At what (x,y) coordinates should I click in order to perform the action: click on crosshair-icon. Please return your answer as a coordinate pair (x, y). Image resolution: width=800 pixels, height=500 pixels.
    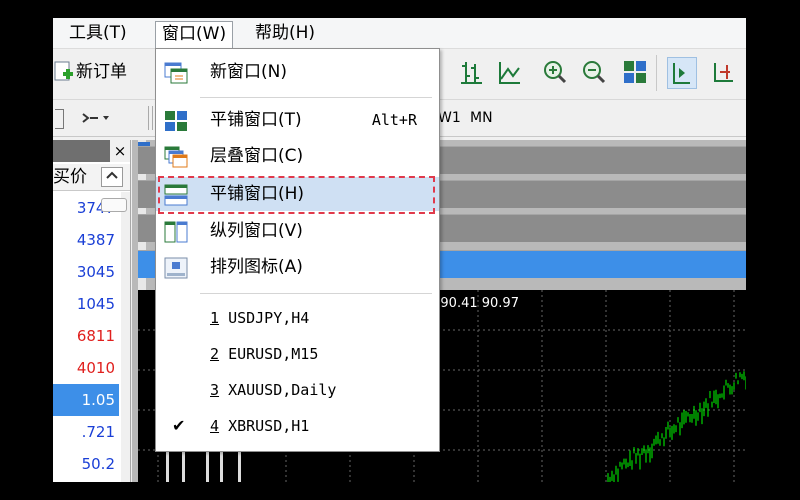
    Looking at the image, I should click on (59, 119).